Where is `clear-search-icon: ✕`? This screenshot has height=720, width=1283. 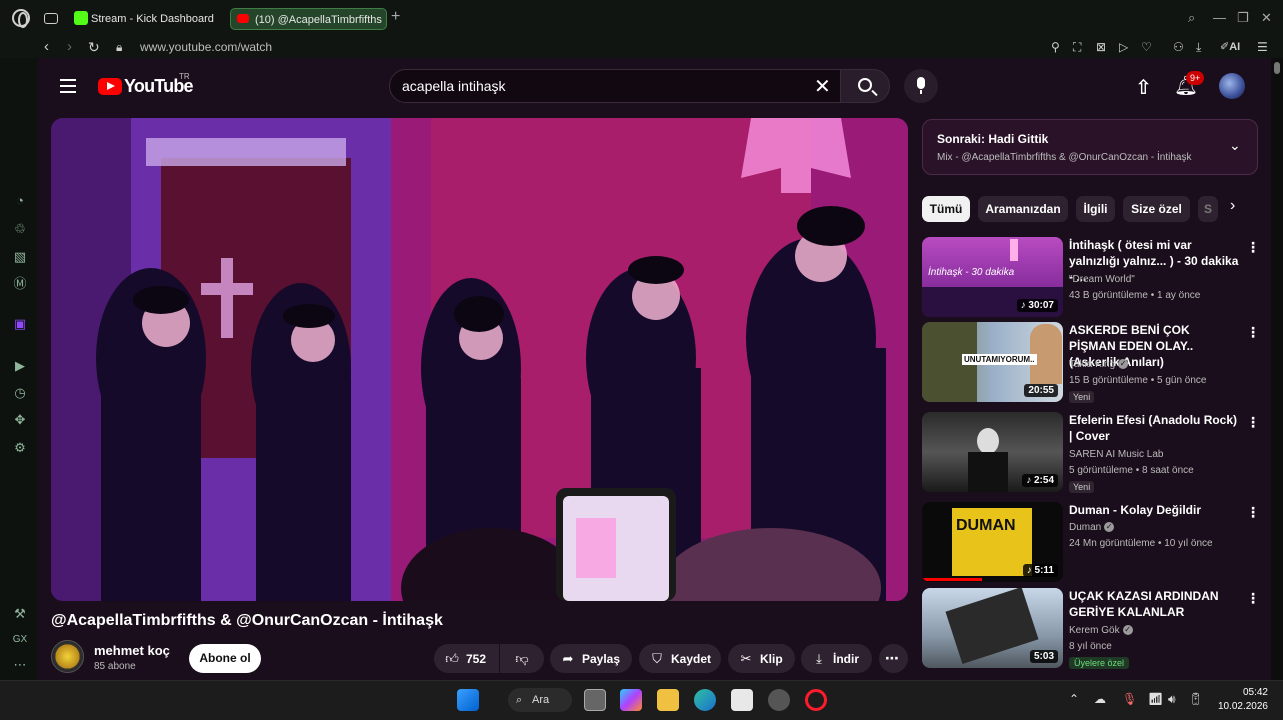 clear-search-icon: ✕ is located at coordinates (822, 86).